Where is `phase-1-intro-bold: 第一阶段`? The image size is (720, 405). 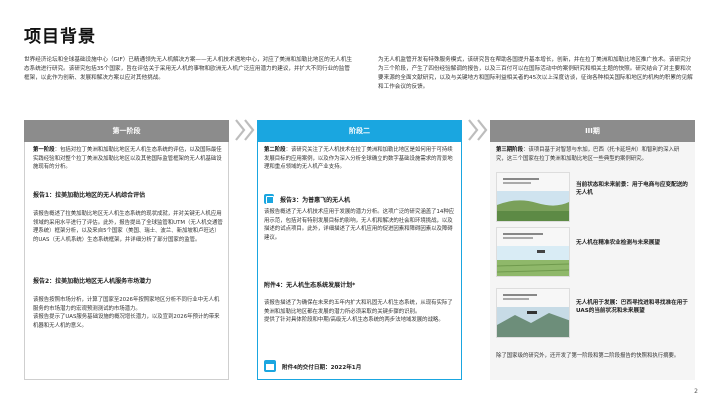
phase-1-intro-bold: 第一阶段 is located at coordinates (44, 150).